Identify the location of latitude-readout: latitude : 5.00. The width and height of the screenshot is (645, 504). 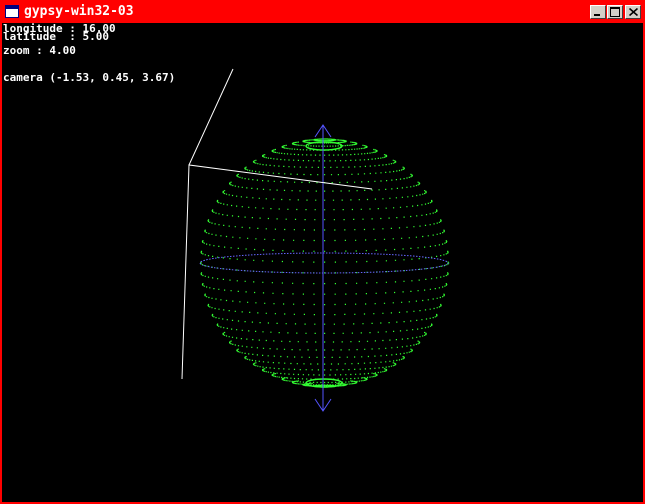
(56, 36).